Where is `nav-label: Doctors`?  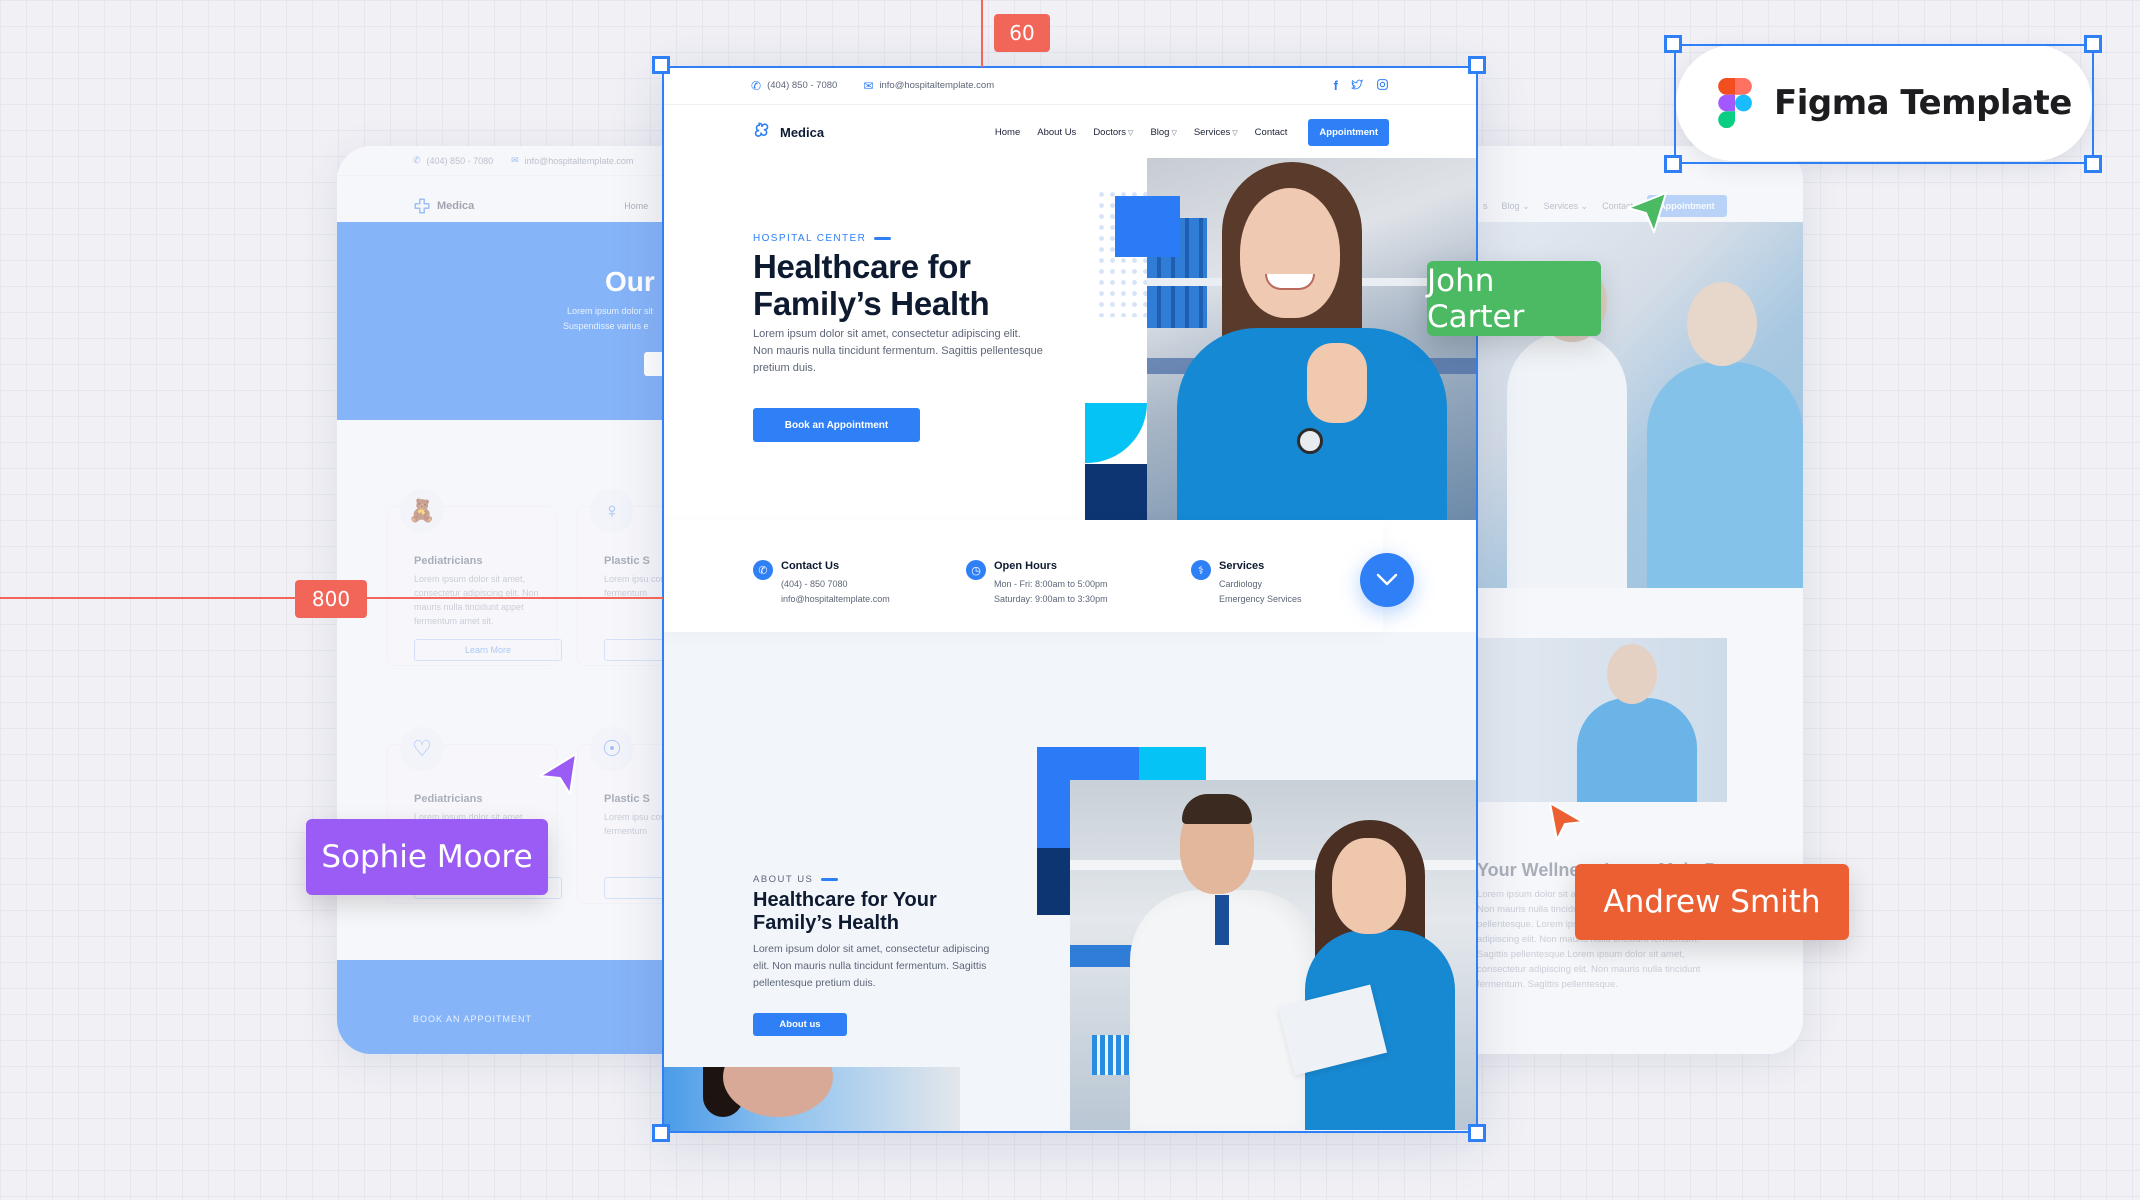
nav-label: Doctors is located at coordinates (1110, 132).